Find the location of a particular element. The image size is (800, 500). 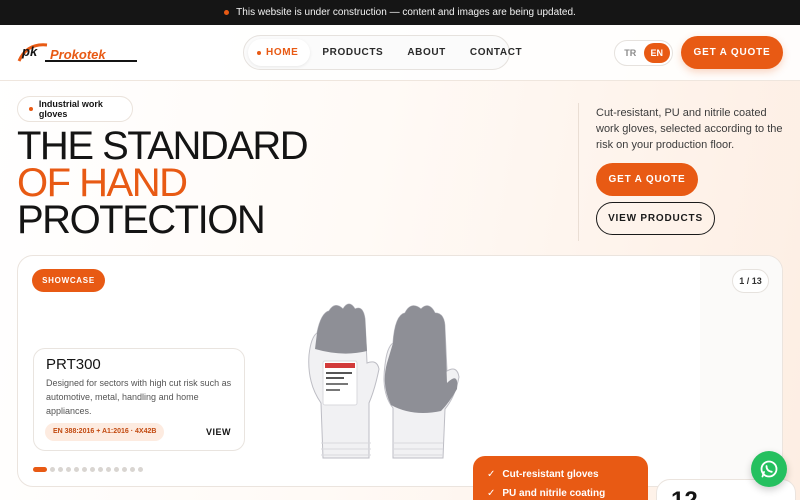

carousel-dots is located at coordinates (89, 469).